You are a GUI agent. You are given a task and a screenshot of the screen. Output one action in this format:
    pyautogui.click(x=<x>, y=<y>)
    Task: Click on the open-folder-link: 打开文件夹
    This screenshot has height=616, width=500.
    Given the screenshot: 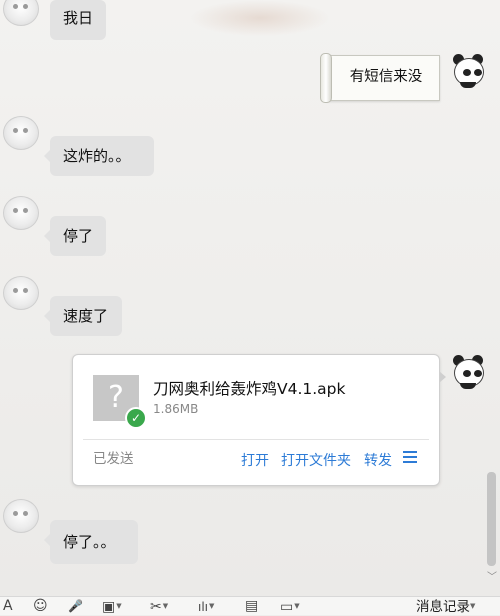 What is the action you would take?
    pyautogui.click(x=316, y=460)
    